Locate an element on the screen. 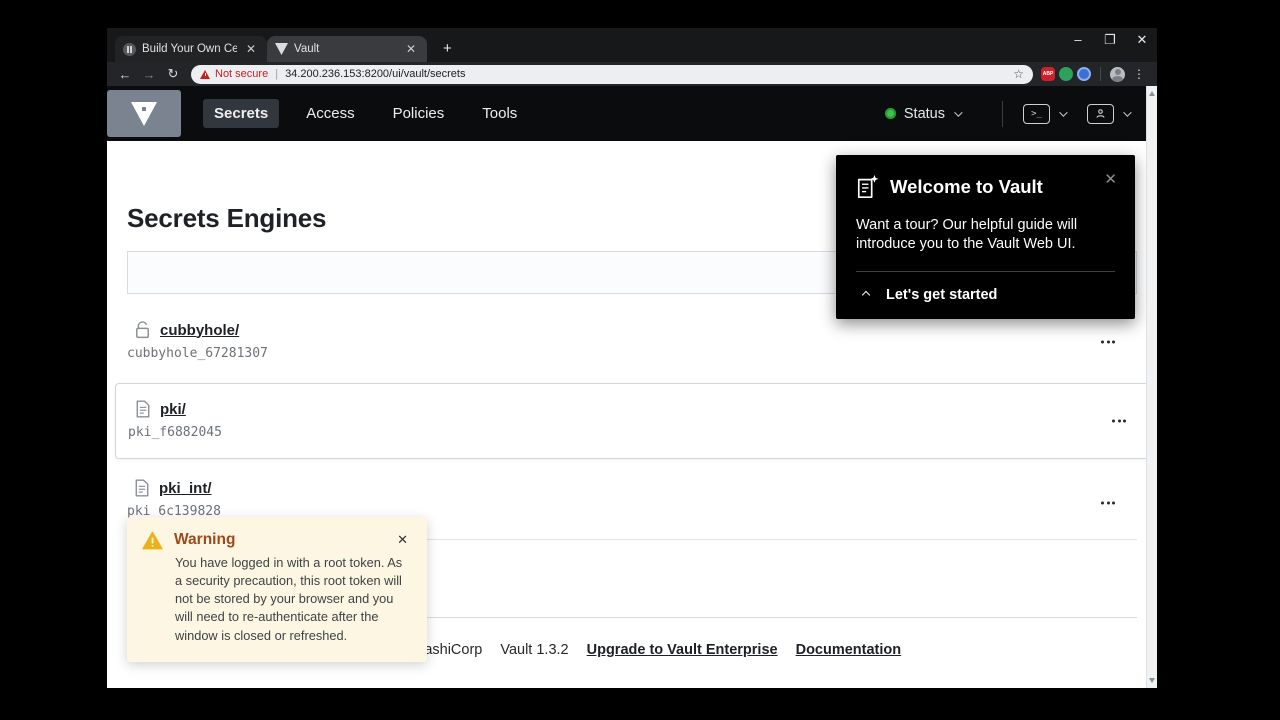 The width and height of the screenshot is (1280, 720). tab-certificate-article: Build Your Own Certificate Autho ✕ is located at coordinates (191, 49).